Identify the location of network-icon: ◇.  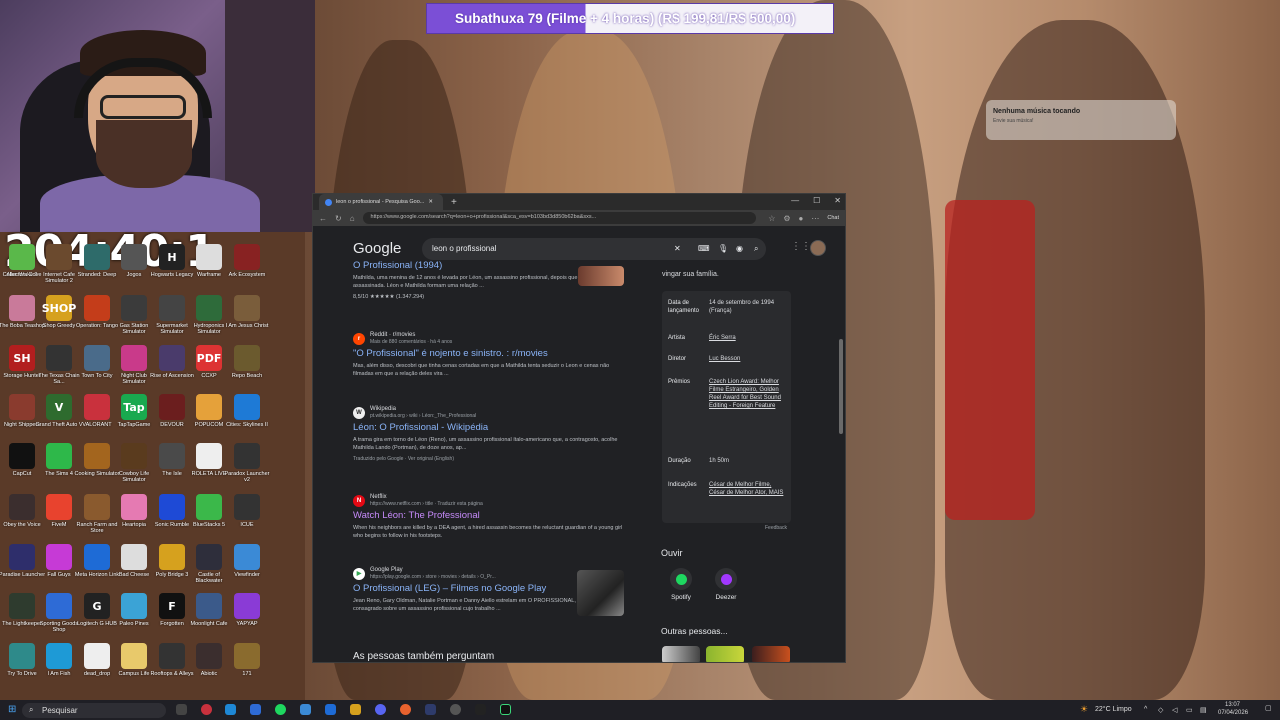
(1160, 710).